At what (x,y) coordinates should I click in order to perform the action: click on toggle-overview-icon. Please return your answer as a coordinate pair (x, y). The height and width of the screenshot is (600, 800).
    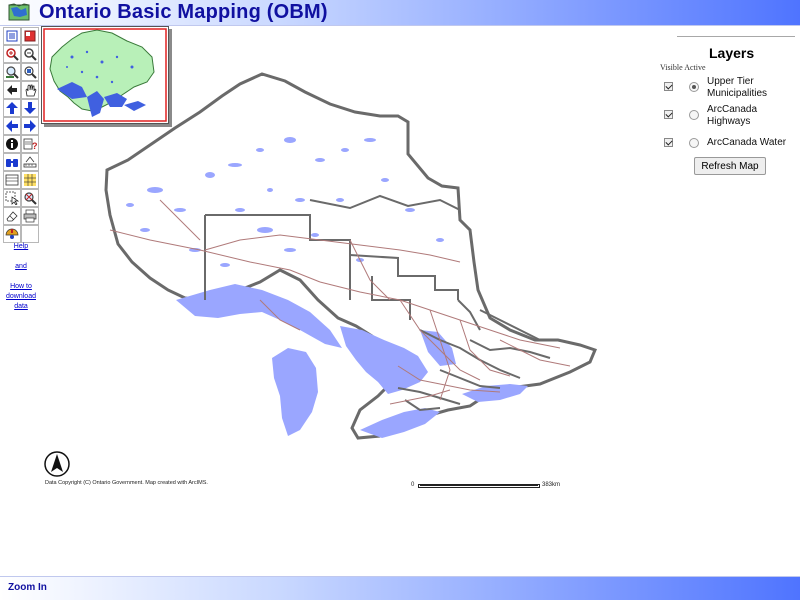
    Looking at the image, I should click on (30, 36).